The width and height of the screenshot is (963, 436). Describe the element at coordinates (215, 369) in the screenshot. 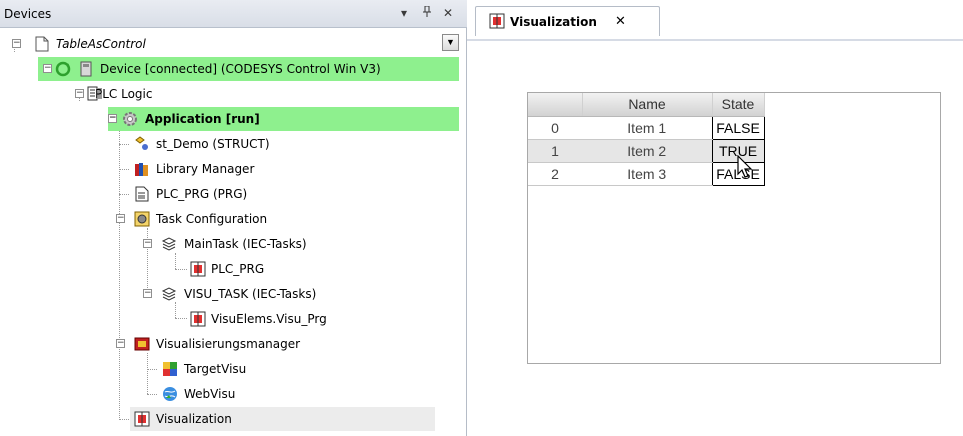

I see `tree-item-label: TargetVisu` at that location.